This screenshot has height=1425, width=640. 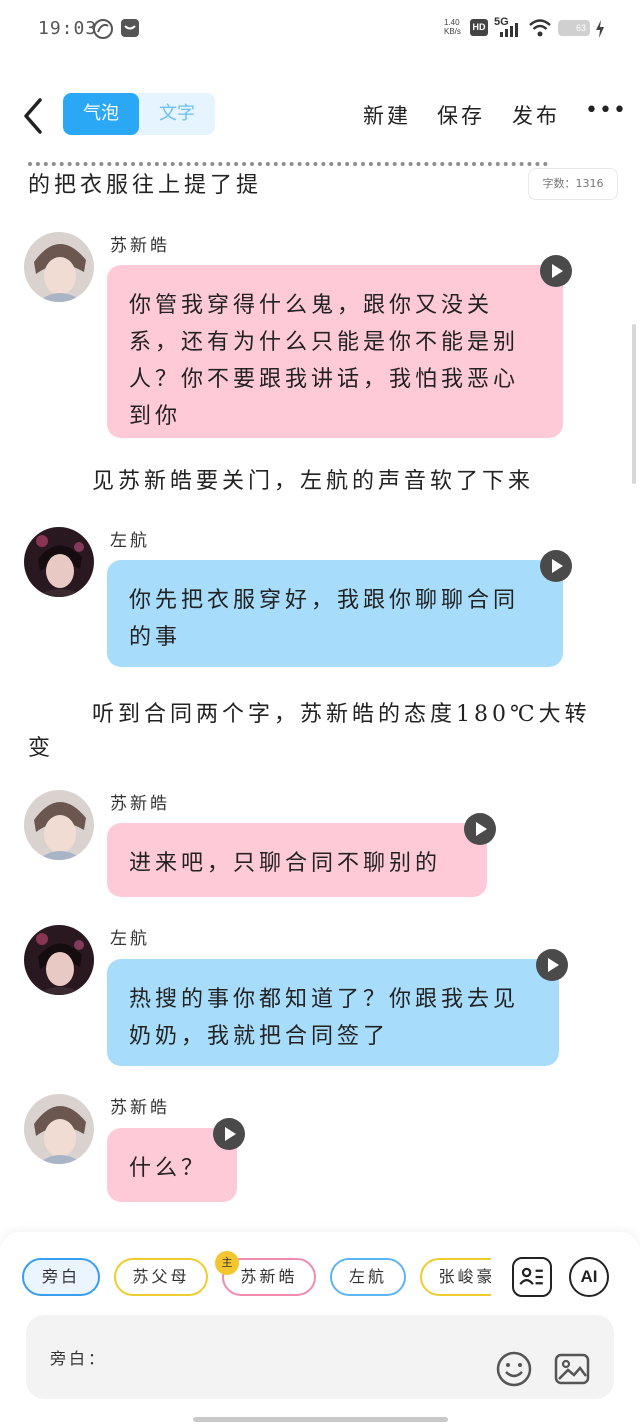 I want to click on role-chip: 苏父母, so click(x=161, y=1277).